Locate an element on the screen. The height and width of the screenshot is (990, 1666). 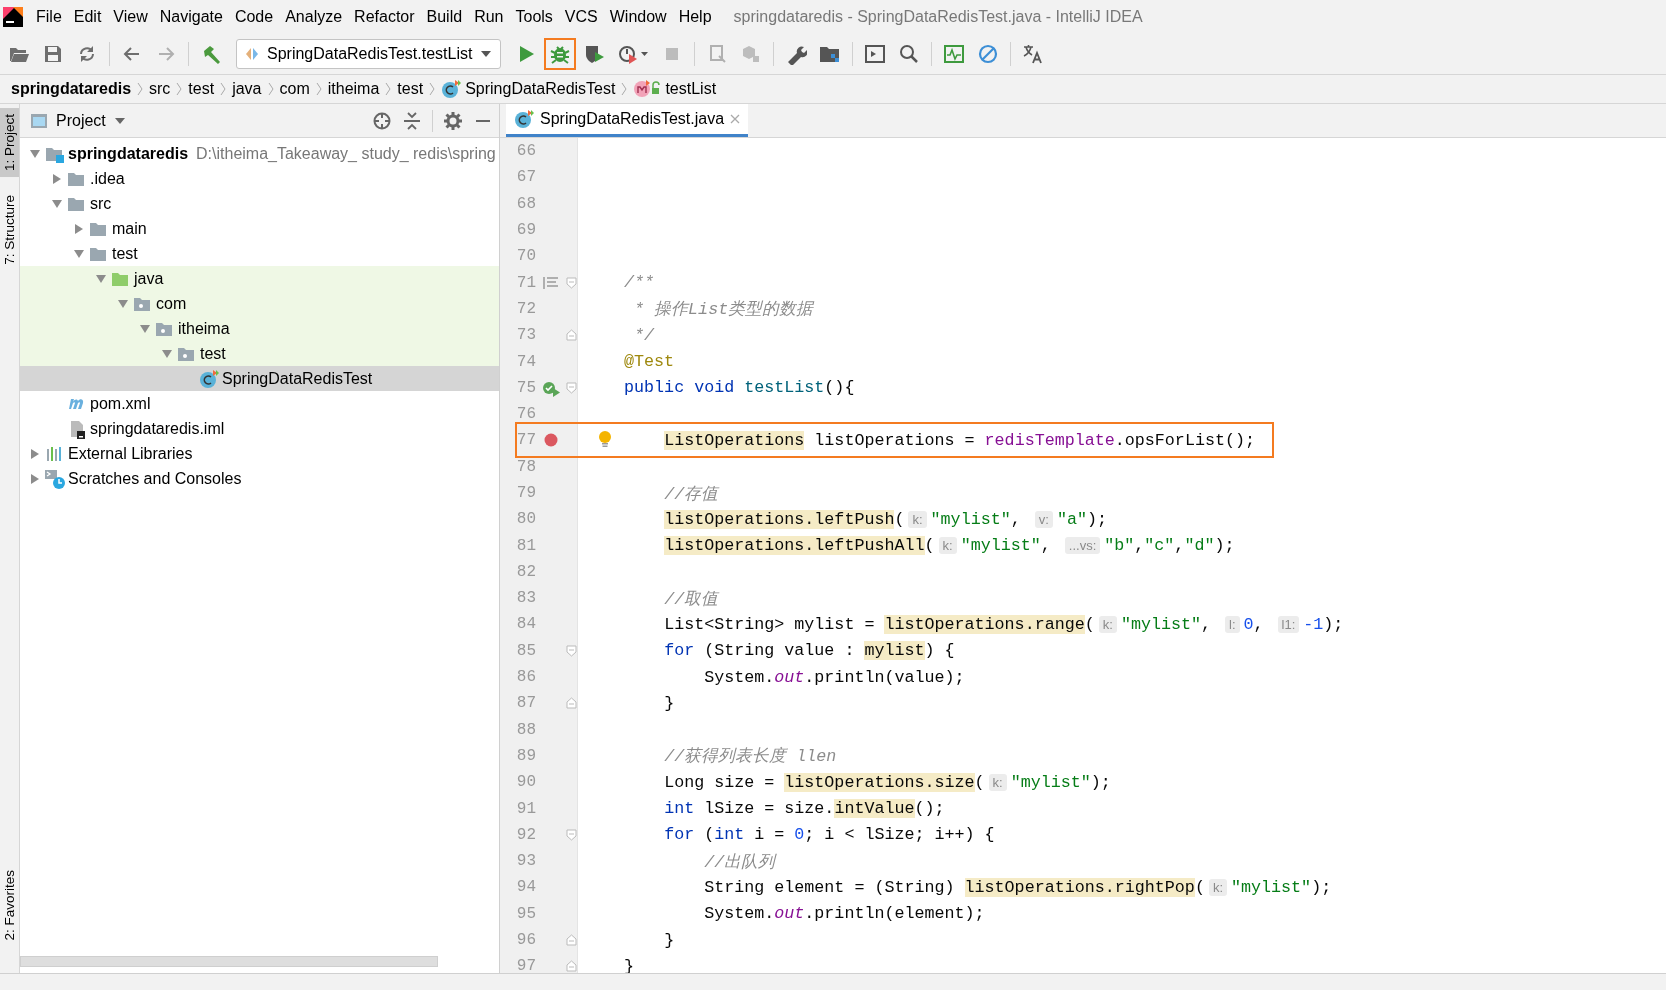
menu-item: Refactor is located at coordinates (384, 17).